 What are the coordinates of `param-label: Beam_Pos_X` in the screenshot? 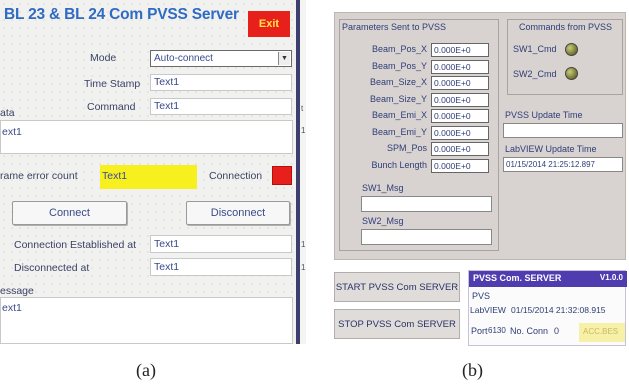 It's located at (399, 49).